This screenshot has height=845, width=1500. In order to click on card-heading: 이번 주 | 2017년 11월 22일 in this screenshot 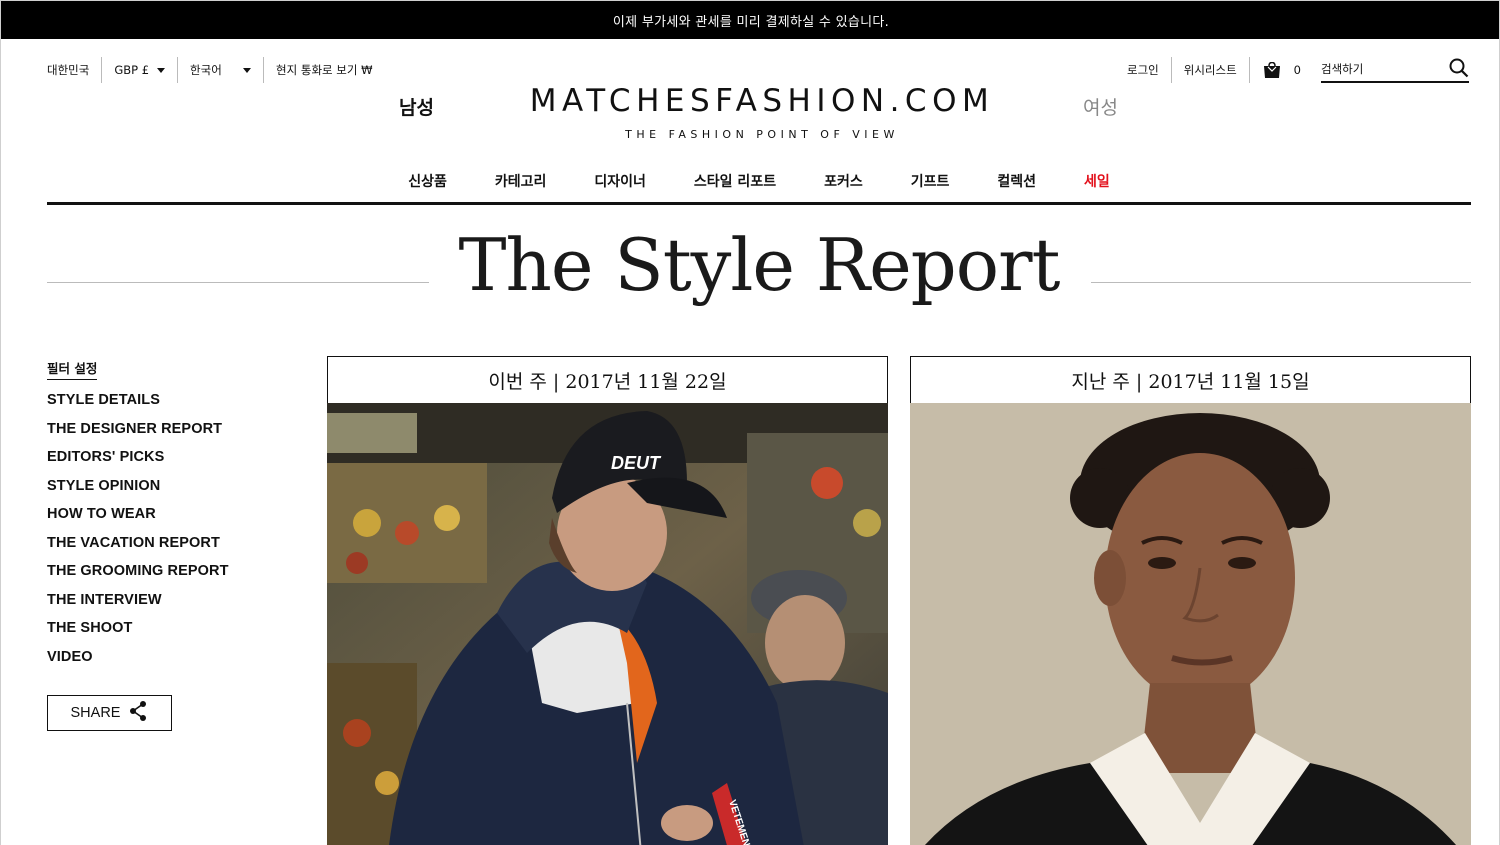, I will do `click(607, 380)`.